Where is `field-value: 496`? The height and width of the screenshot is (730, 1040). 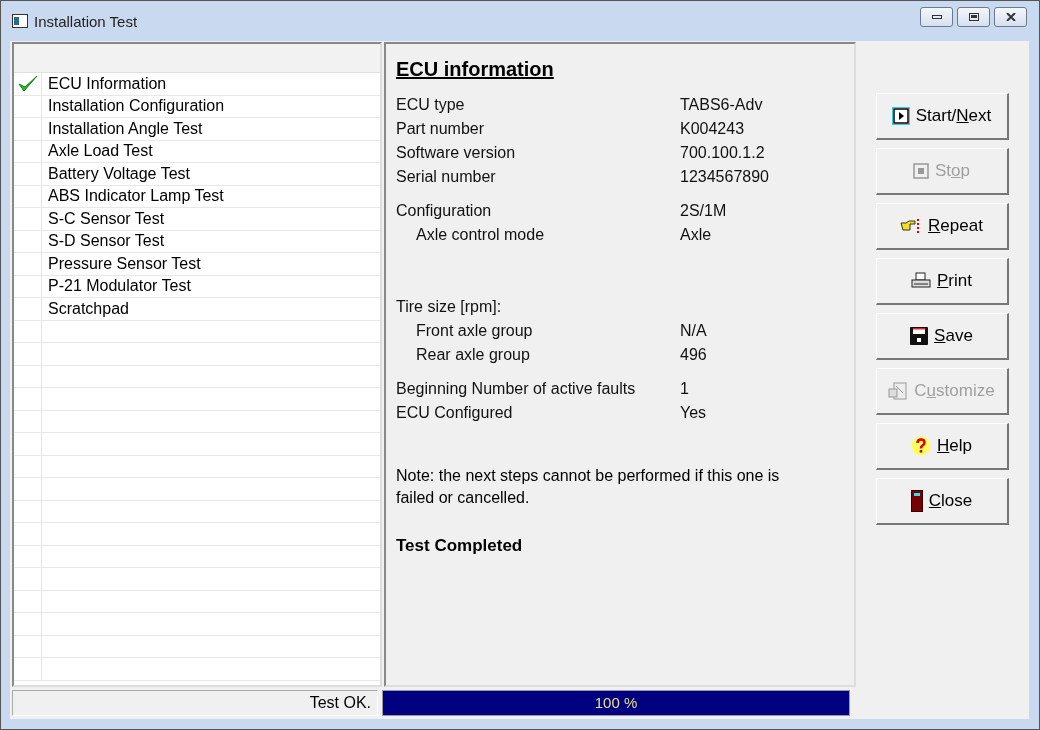
field-value: 496 is located at coordinates (693, 355).